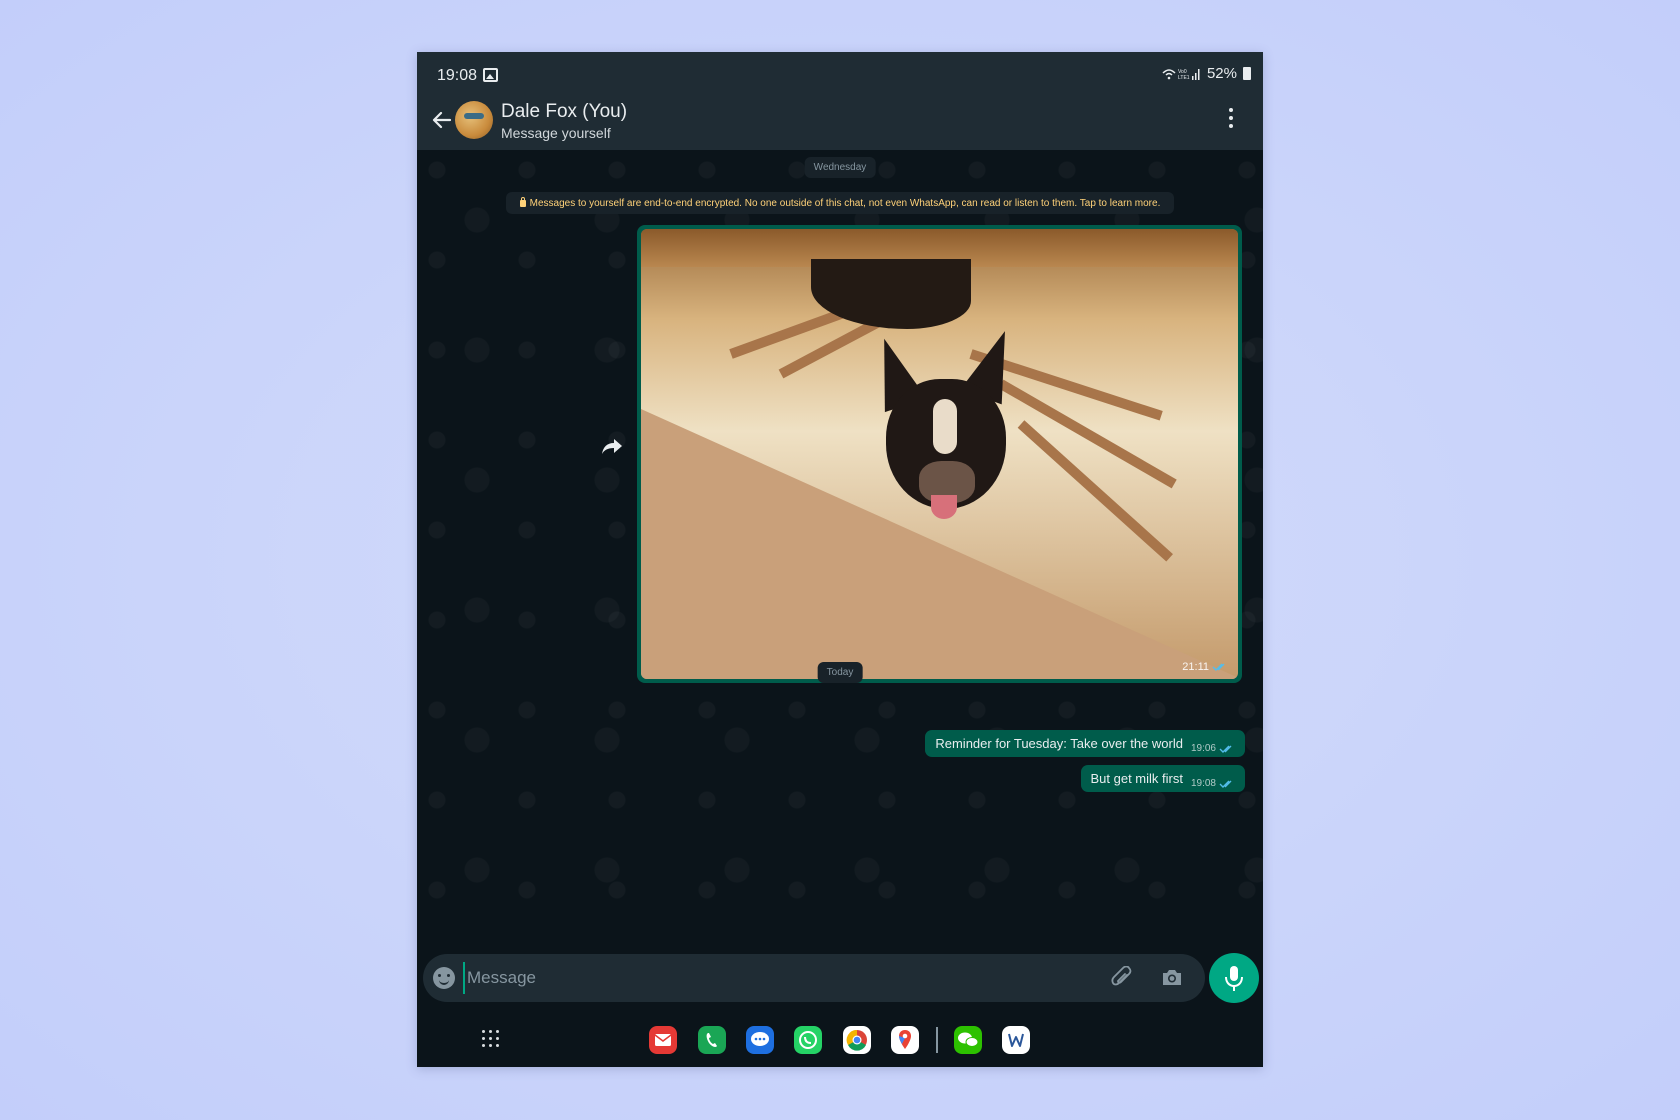 Image resolution: width=1680 pixels, height=1120 pixels. Describe the element at coordinates (1181, 74) in the screenshot. I see `signal-icon: Vo0 LTE1` at that location.